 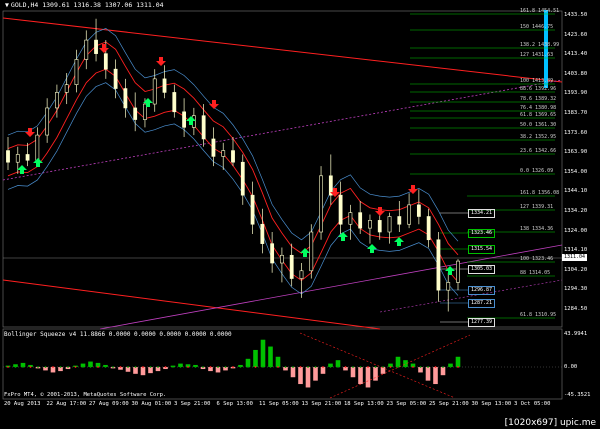 What do you see at coordinates (84, 5) in the screenshot?
I see `chart-title: ▼ GOLD,H4 1309.61 1316.38 1307.06 1311.04` at bounding box center [84, 5].